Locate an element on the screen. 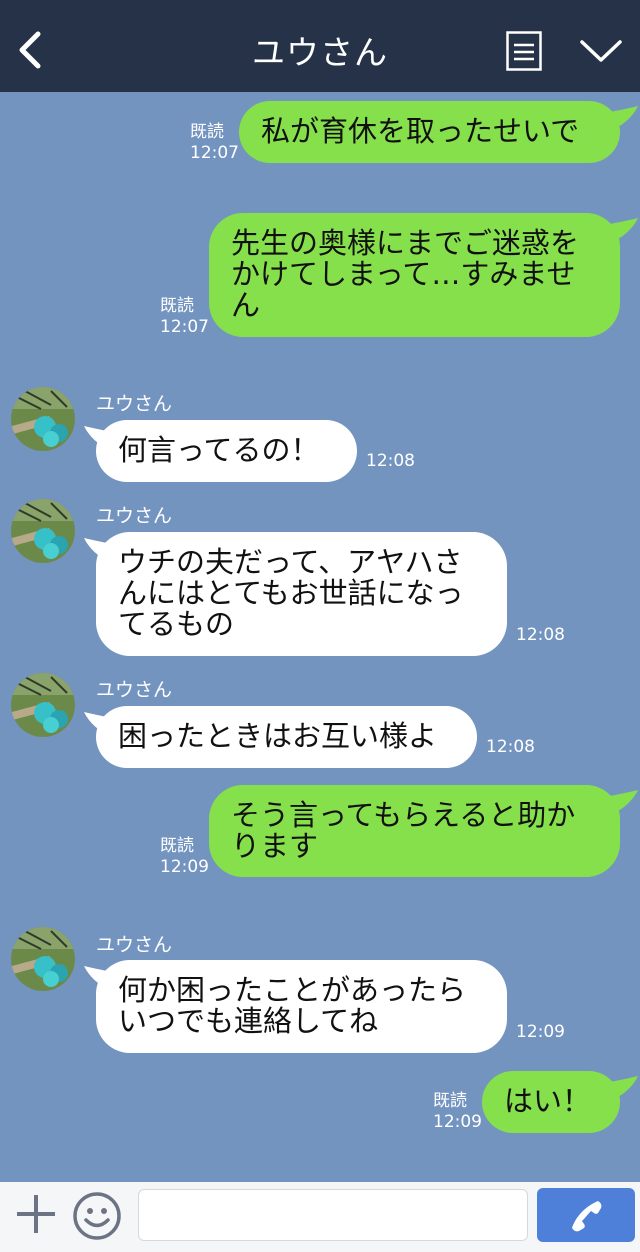 The width and height of the screenshot is (640, 1252). message-time: 12:09 is located at coordinates (540, 1032).